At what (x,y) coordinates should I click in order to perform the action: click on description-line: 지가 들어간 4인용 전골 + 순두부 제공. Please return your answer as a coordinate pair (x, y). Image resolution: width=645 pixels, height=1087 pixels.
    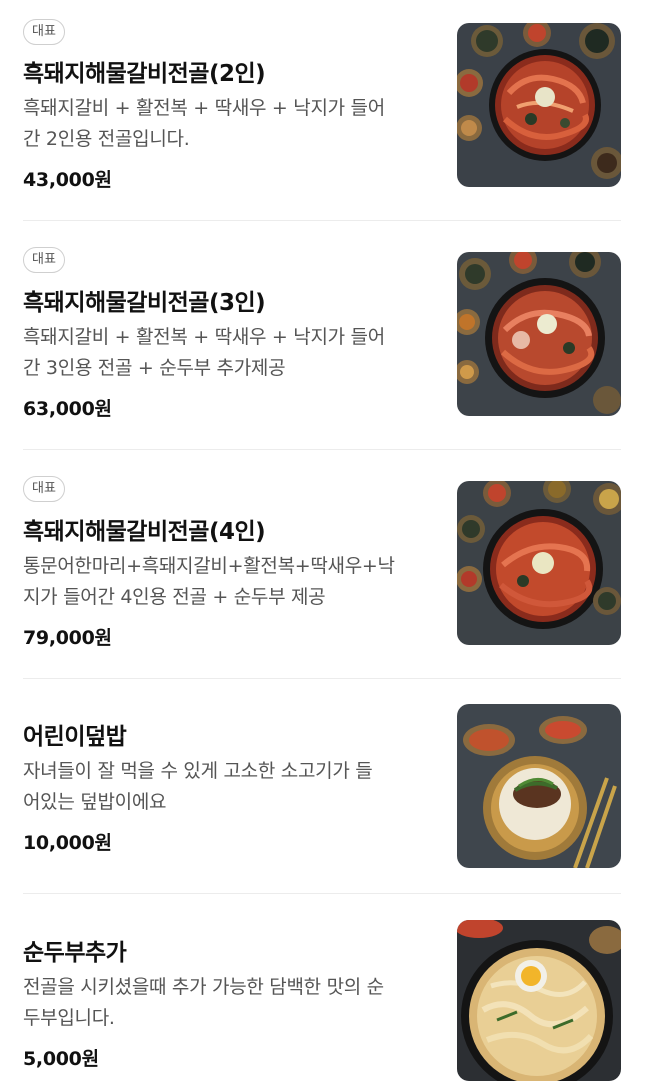
    Looking at the image, I should click on (174, 597).